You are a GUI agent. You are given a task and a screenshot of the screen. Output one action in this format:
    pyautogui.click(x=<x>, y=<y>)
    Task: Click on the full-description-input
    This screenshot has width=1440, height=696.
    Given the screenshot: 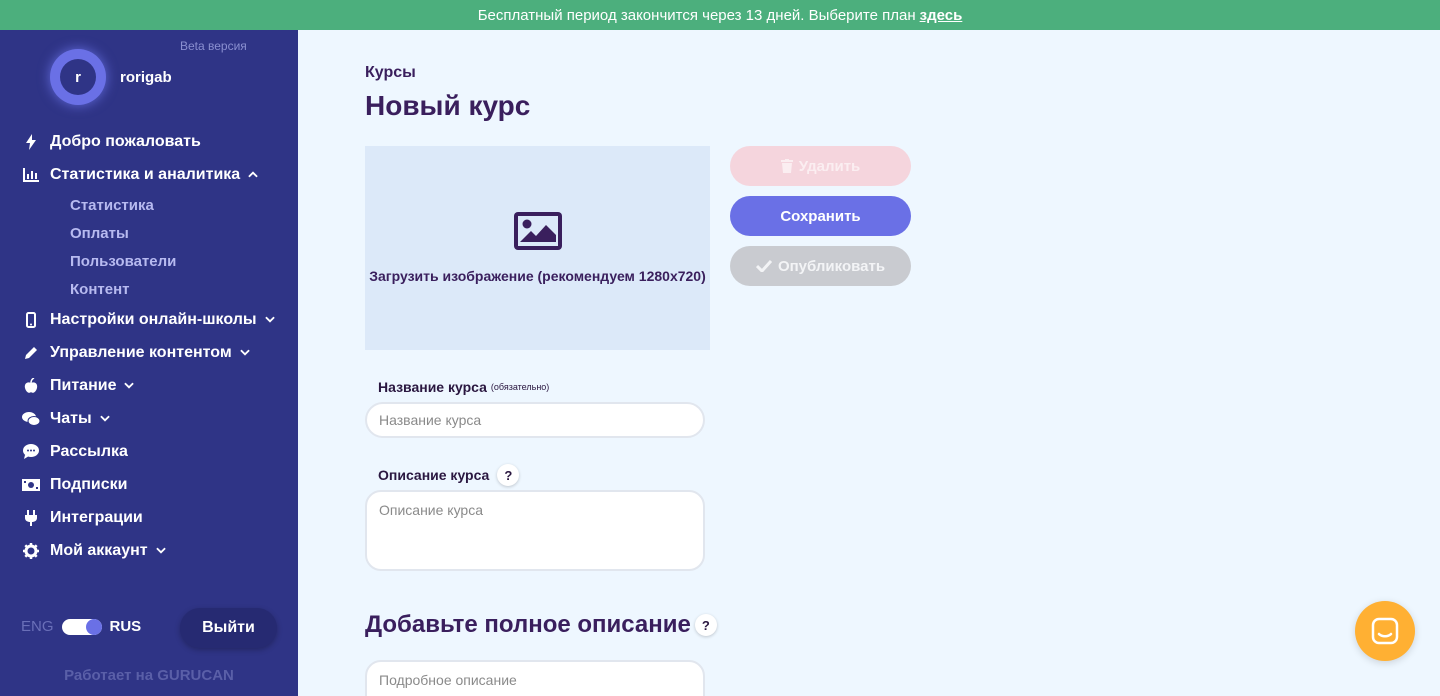 What is the action you would take?
    pyautogui.click(x=535, y=678)
    